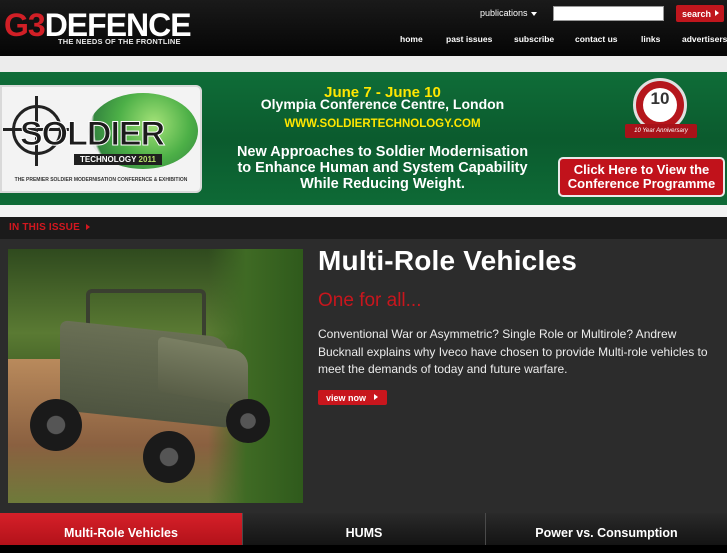 The width and height of the screenshot is (727, 553). I want to click on feature-title: Multi-Role Vehicles, so click(447, 261).